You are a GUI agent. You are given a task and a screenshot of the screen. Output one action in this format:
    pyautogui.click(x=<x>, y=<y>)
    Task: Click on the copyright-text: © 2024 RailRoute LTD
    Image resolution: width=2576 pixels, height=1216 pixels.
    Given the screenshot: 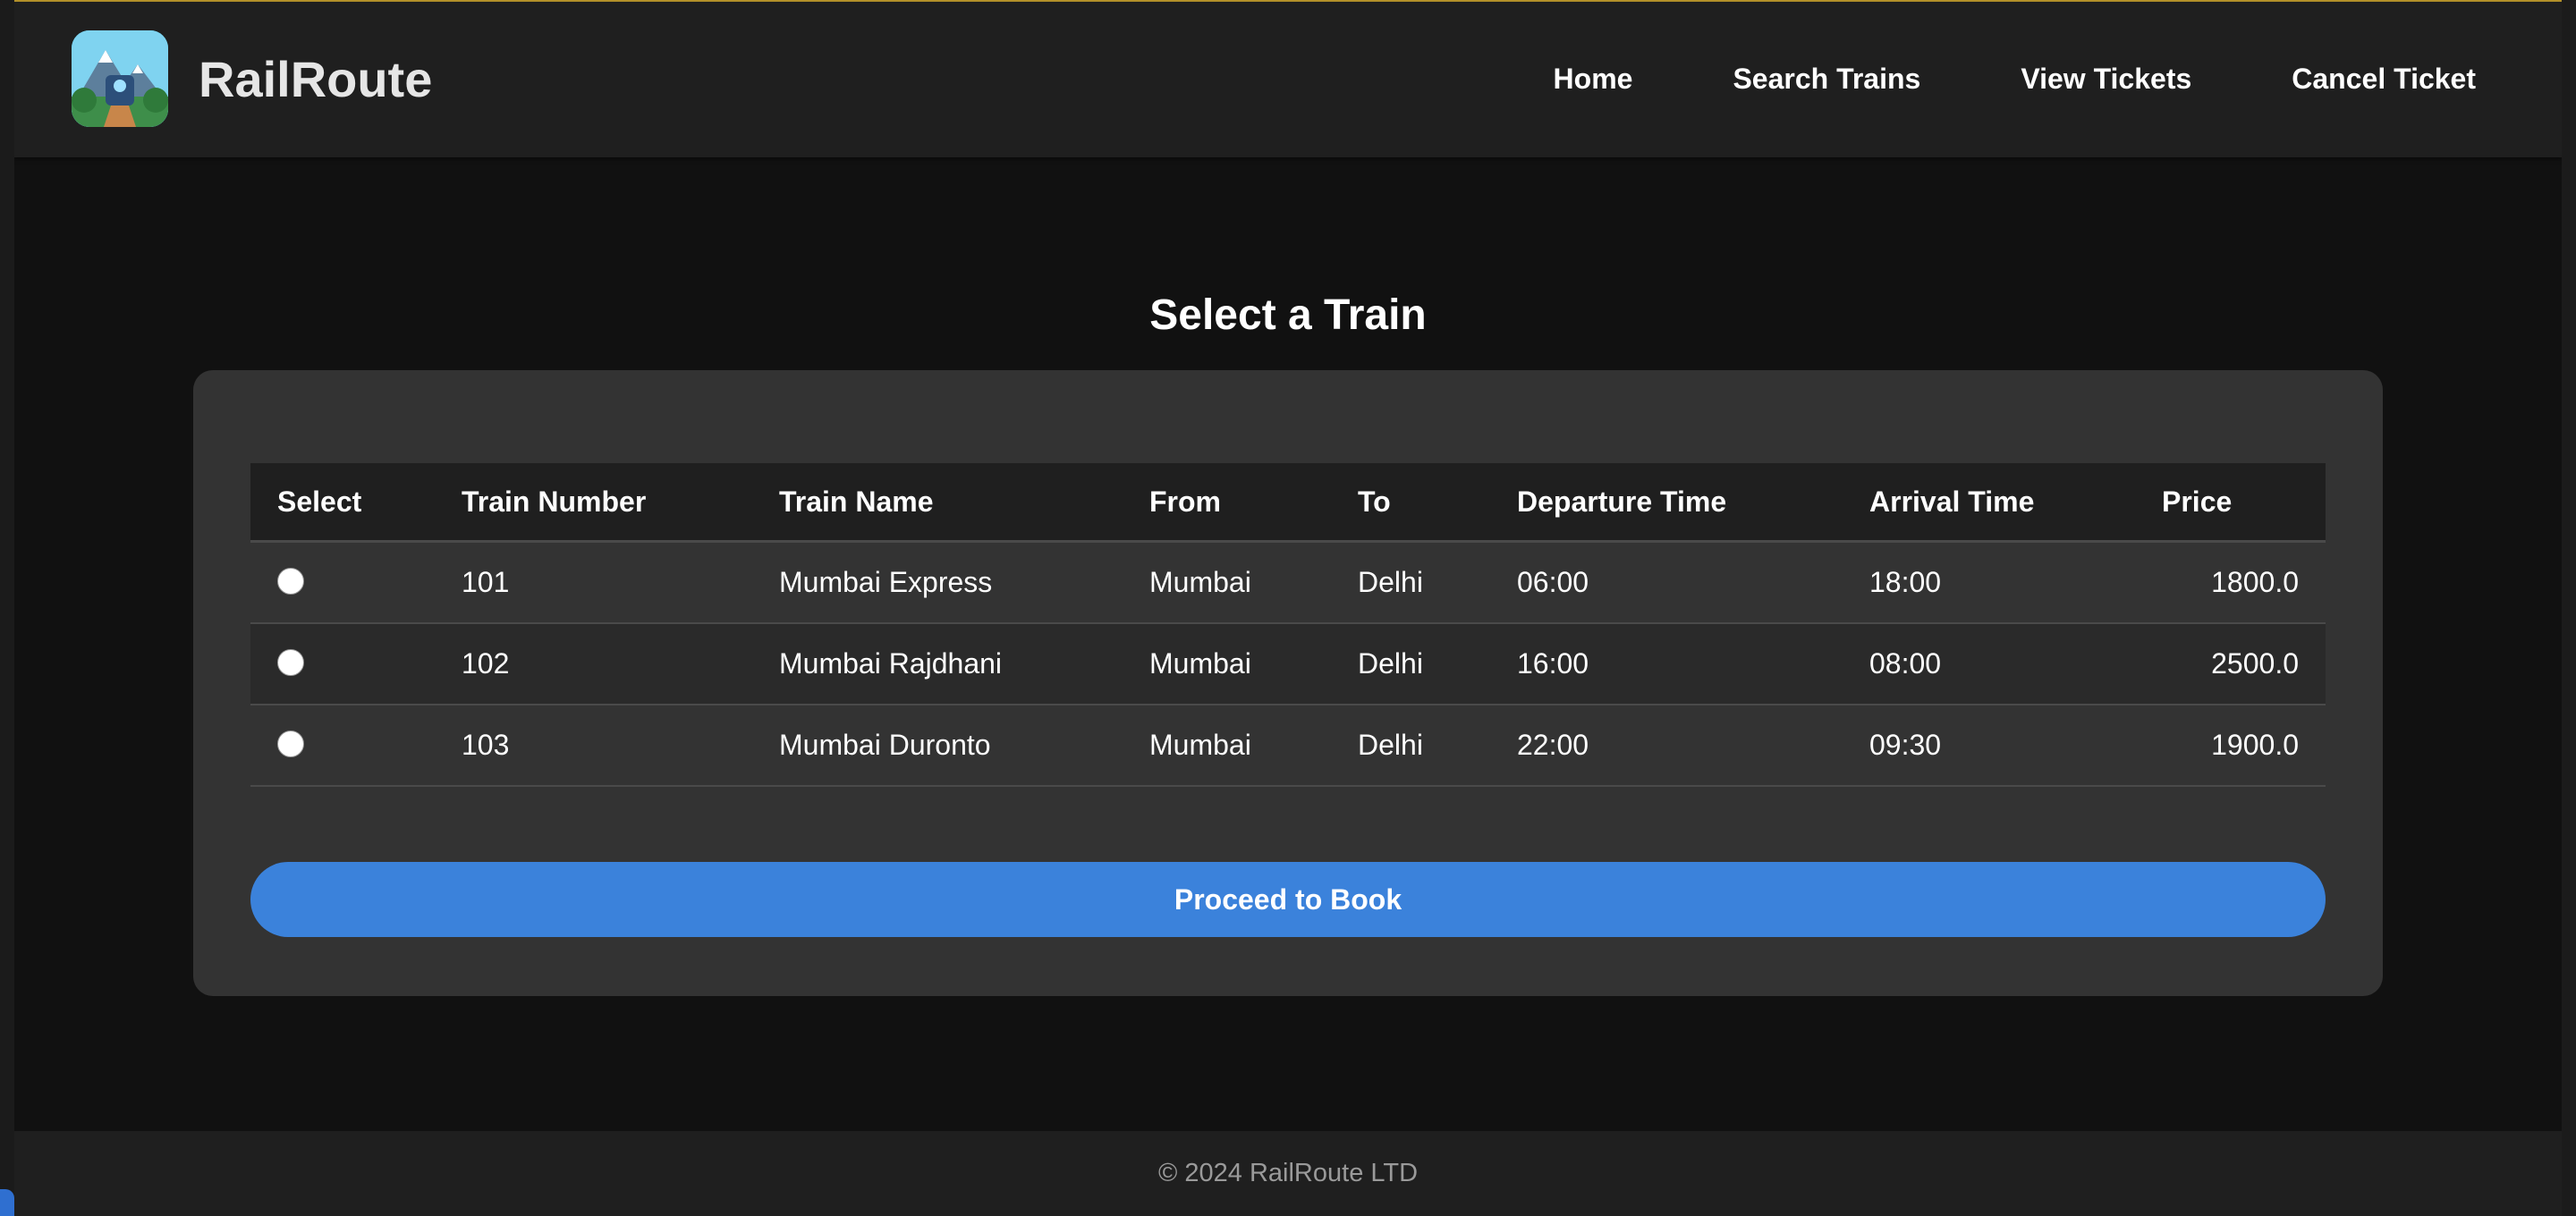 What is the action you would take?
    pyautogui.click(x=1288, y=1173)
    